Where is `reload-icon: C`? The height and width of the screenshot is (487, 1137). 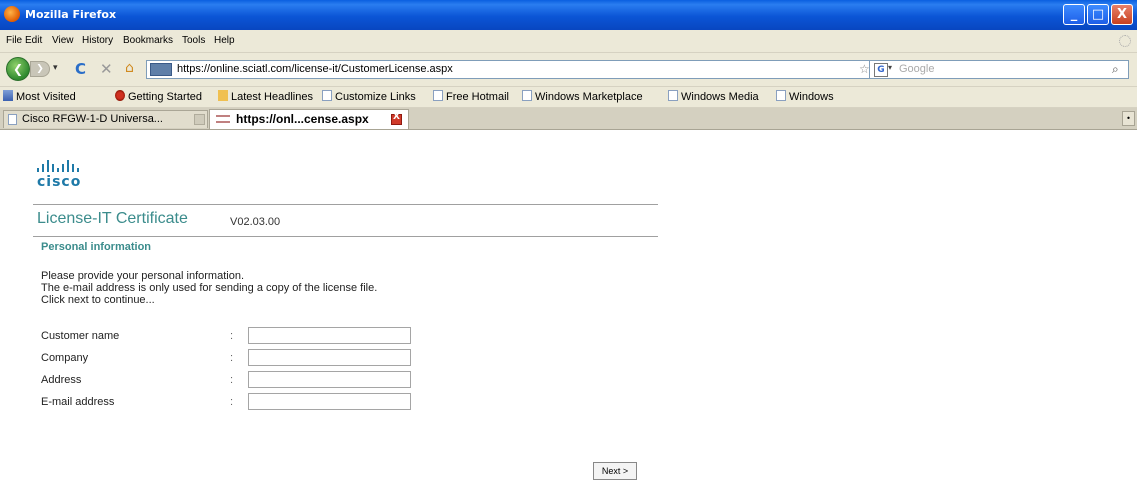 reload-icon: C is located at coordinates (80, 69).